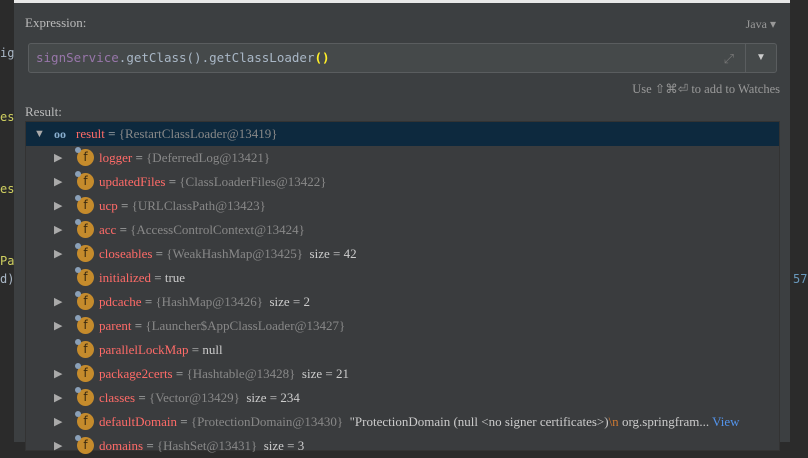 This screenshot has width=808, height=458. What do you see at coordinates (208, 157) in the screenshot?
I see `var-ref: {DeferredLog@13421}` at bounding box center [208, 157].